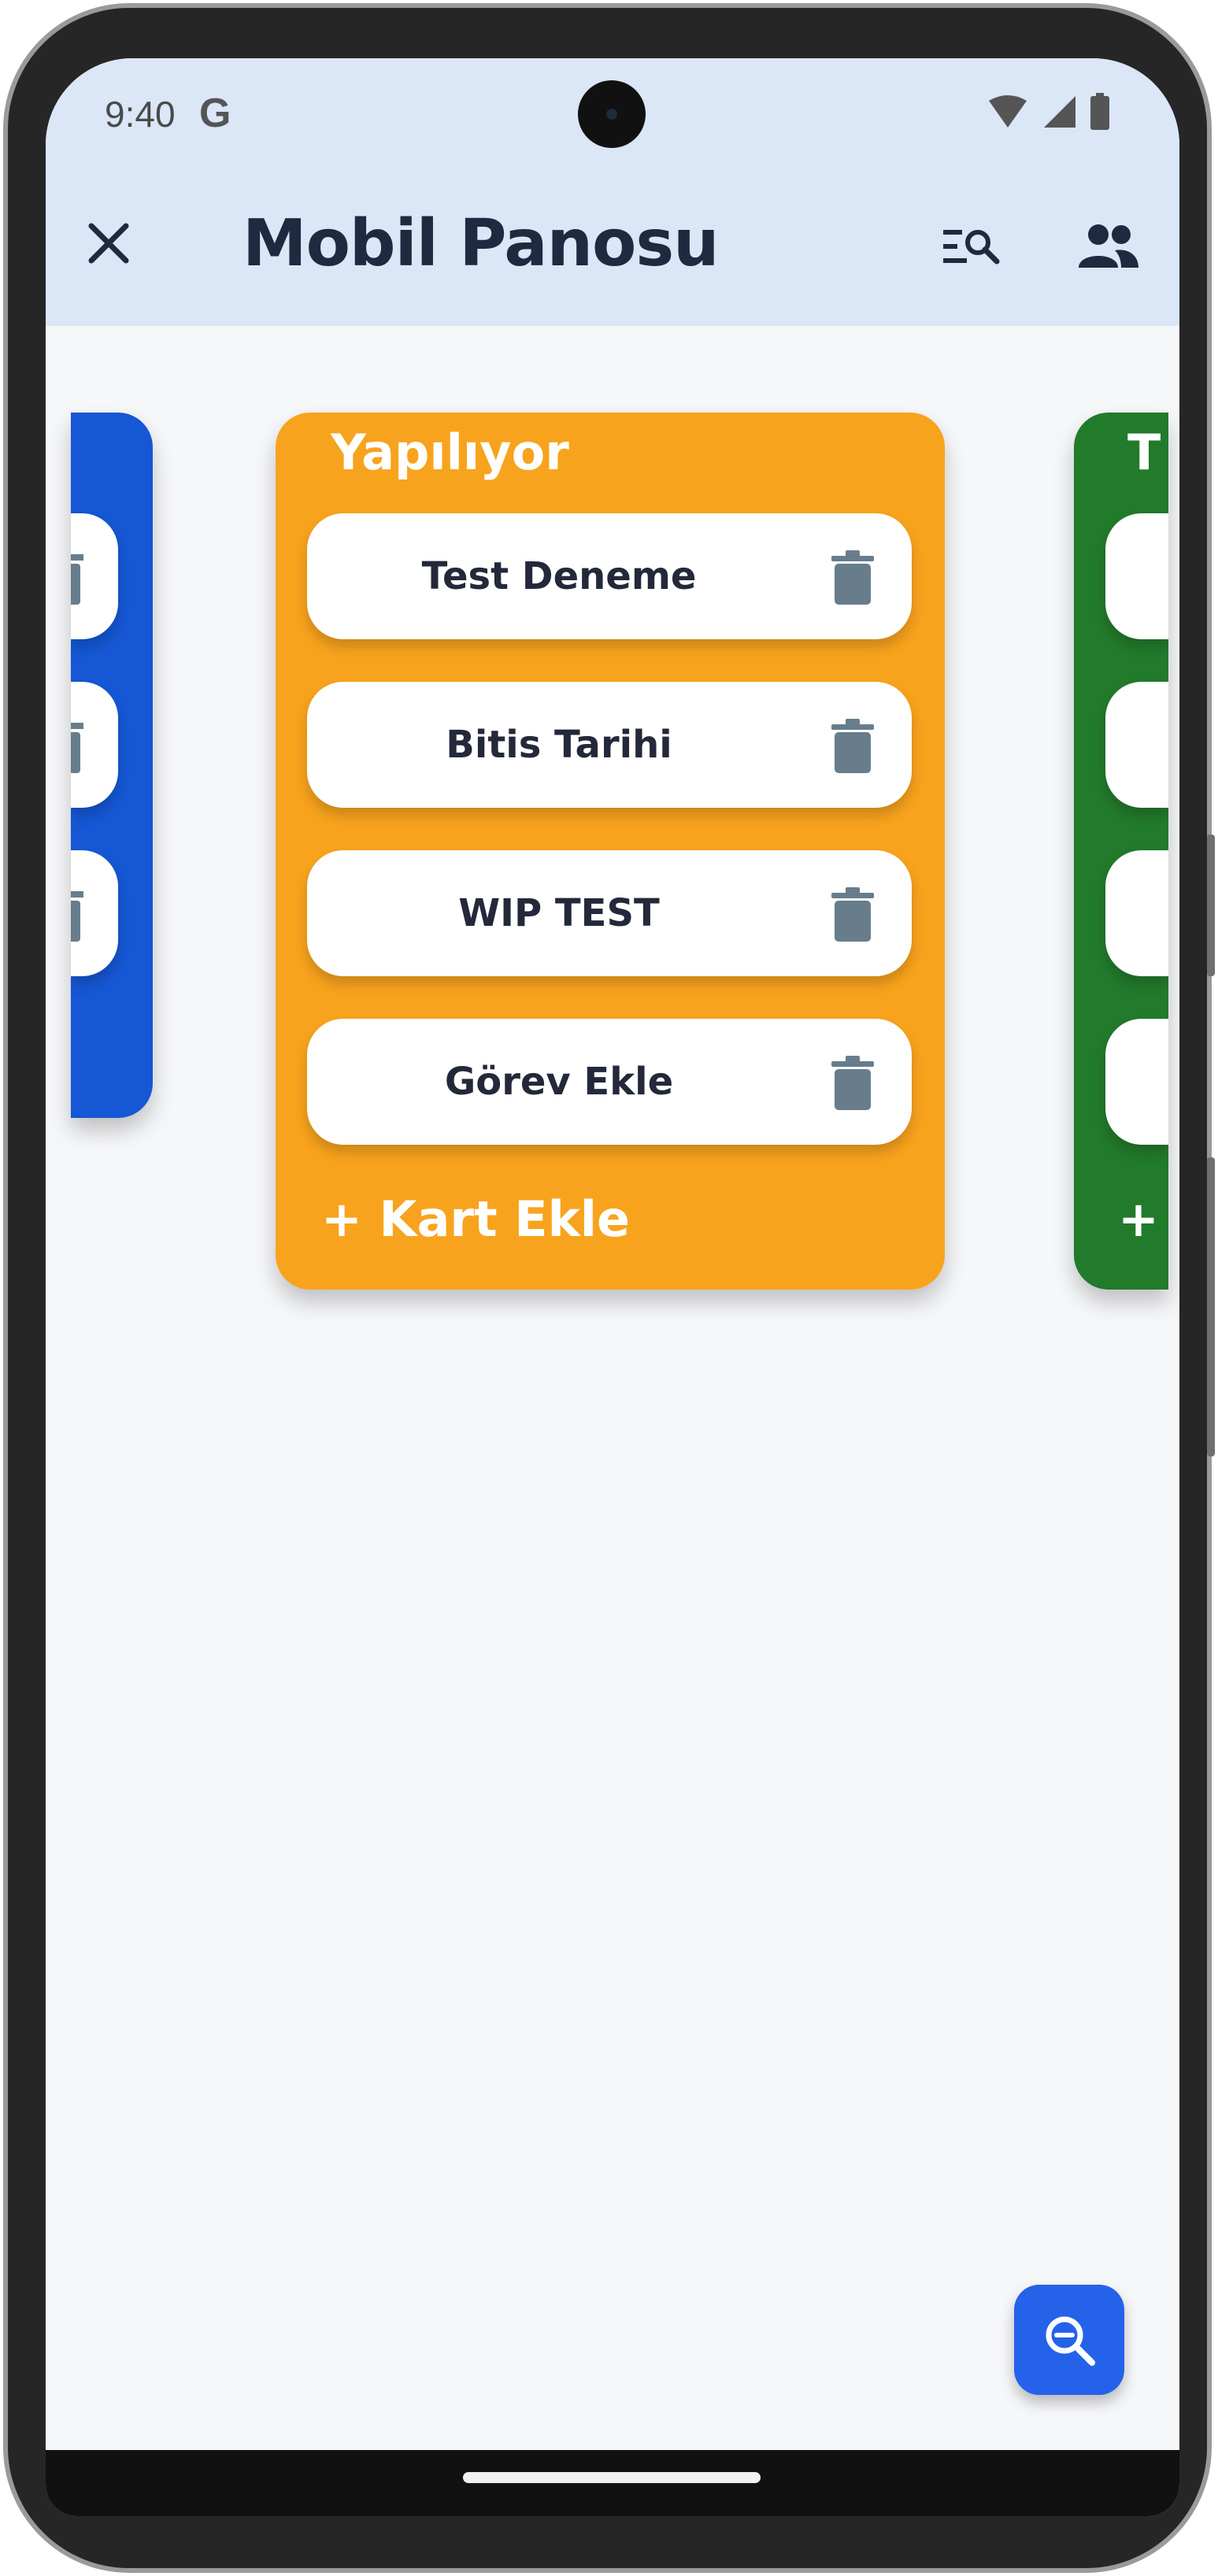 The image size is (1218, 2576). What do you see at coordinates (215, 113) in the screenshot?
I see `google-icon: G` at bounding box center [215, 113].